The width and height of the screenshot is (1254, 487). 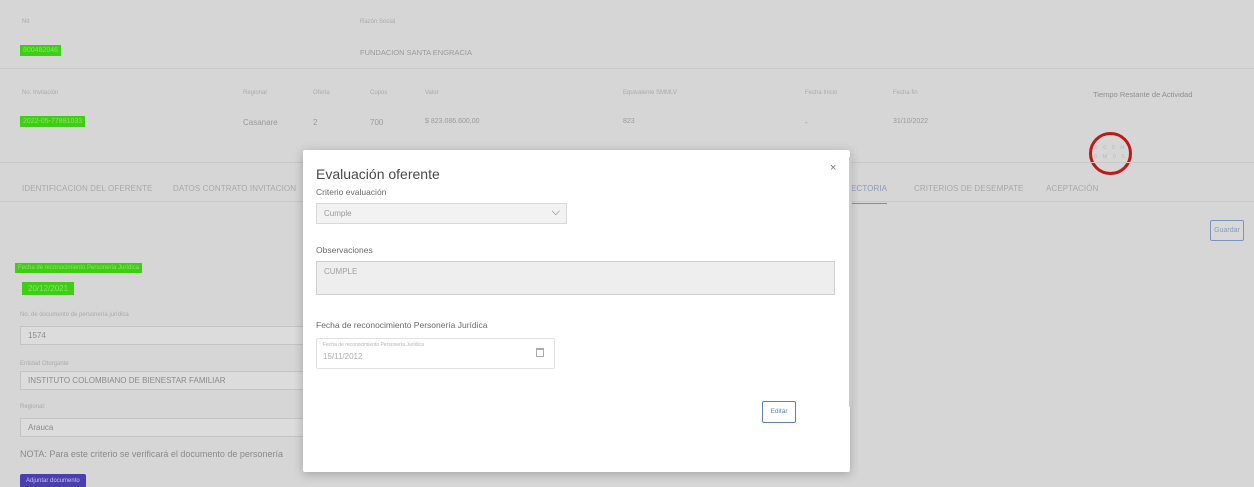 What do you see at coordinates (555, 212) in the screenshot?
I see `chevron-down-icon: ⌵` at bounding box center [555, 212].